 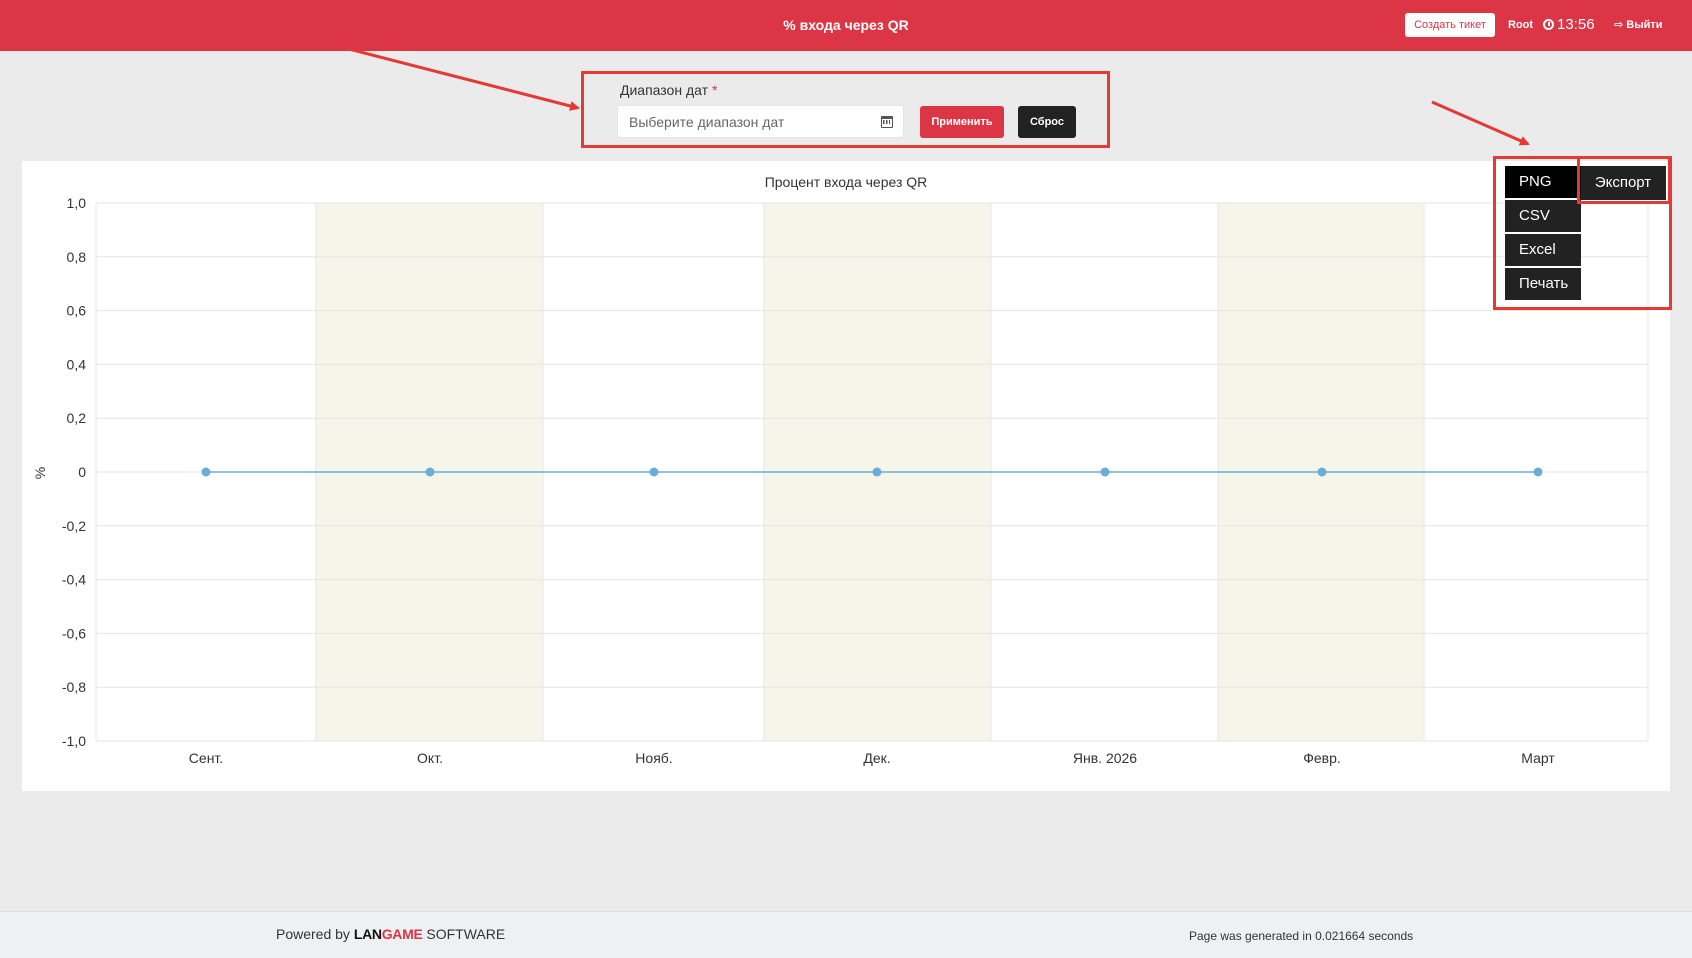 What do you see at coordinates (462, 78) in the screenshot?
I see `annotation-arrow-filter` at bounding box center [462, 78].